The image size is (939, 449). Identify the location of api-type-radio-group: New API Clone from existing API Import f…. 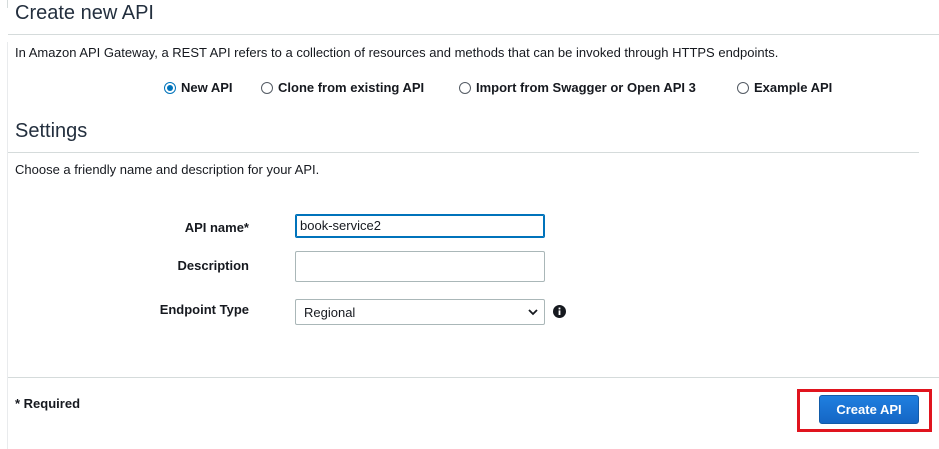
(469, 89).